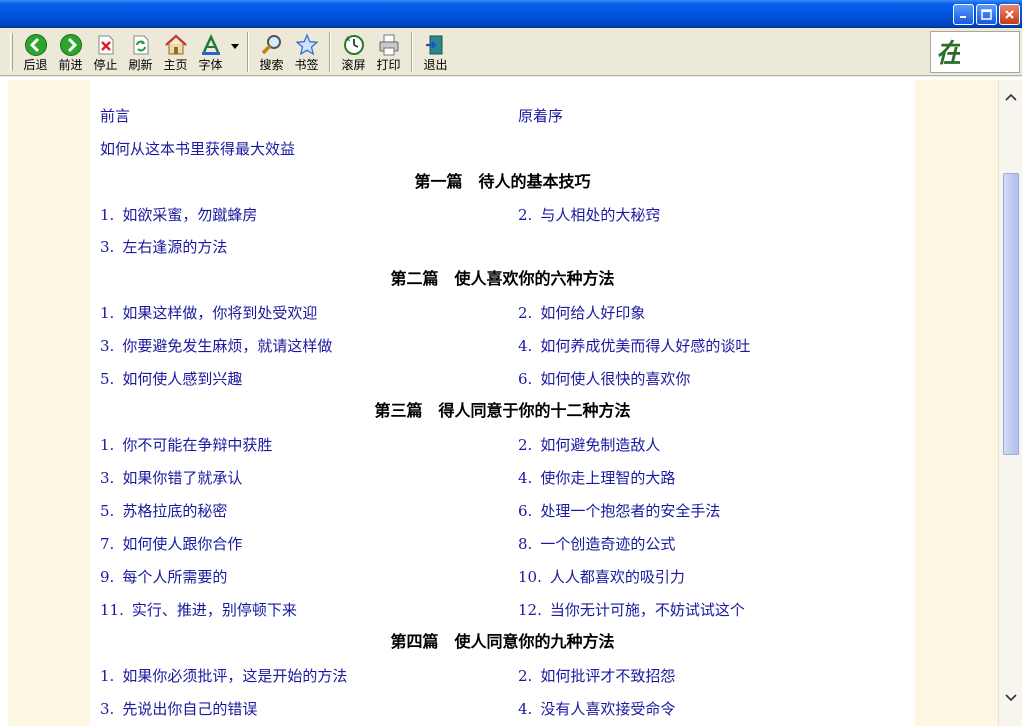  I want to click on bookmark-label: 书签, so click(306, 65).